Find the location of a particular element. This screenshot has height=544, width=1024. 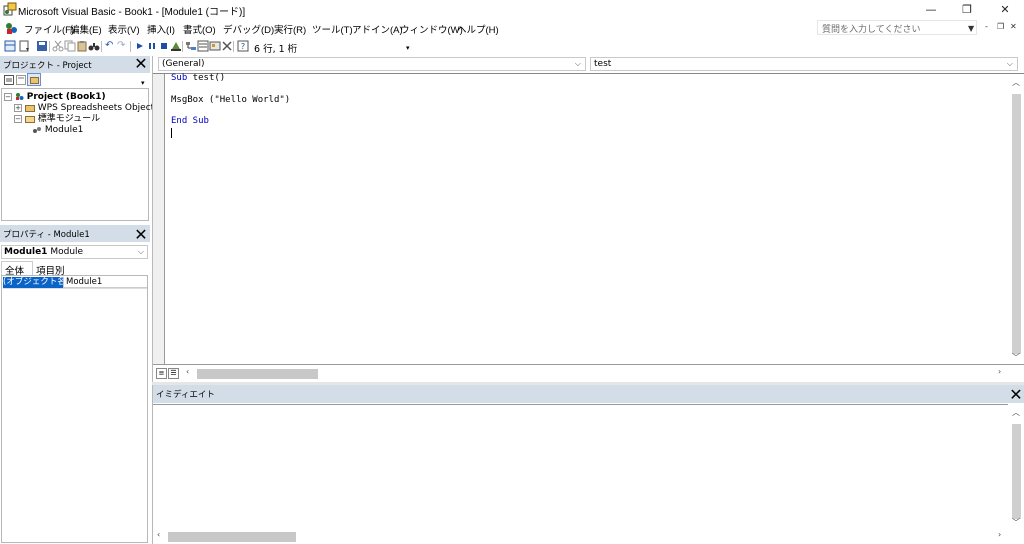

find-icon is located at coordinates (94, 46).